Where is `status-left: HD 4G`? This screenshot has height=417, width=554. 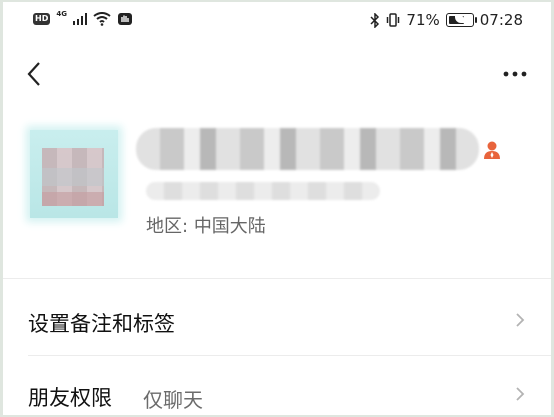 status-left: HD 4G is located at coordinates (83, 18).